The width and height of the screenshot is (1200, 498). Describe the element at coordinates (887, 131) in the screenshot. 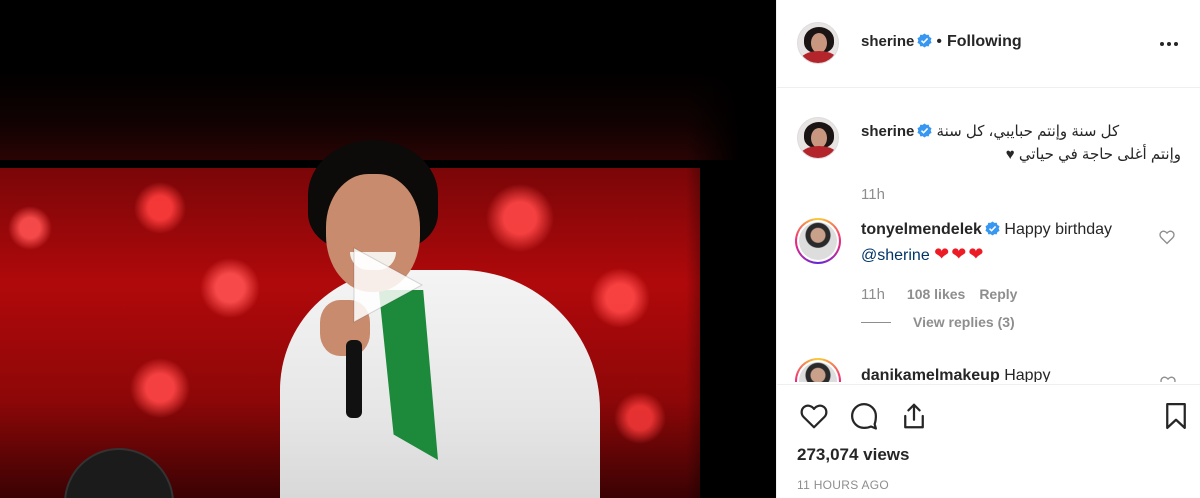

I see `caption-username: sherine` at that location.